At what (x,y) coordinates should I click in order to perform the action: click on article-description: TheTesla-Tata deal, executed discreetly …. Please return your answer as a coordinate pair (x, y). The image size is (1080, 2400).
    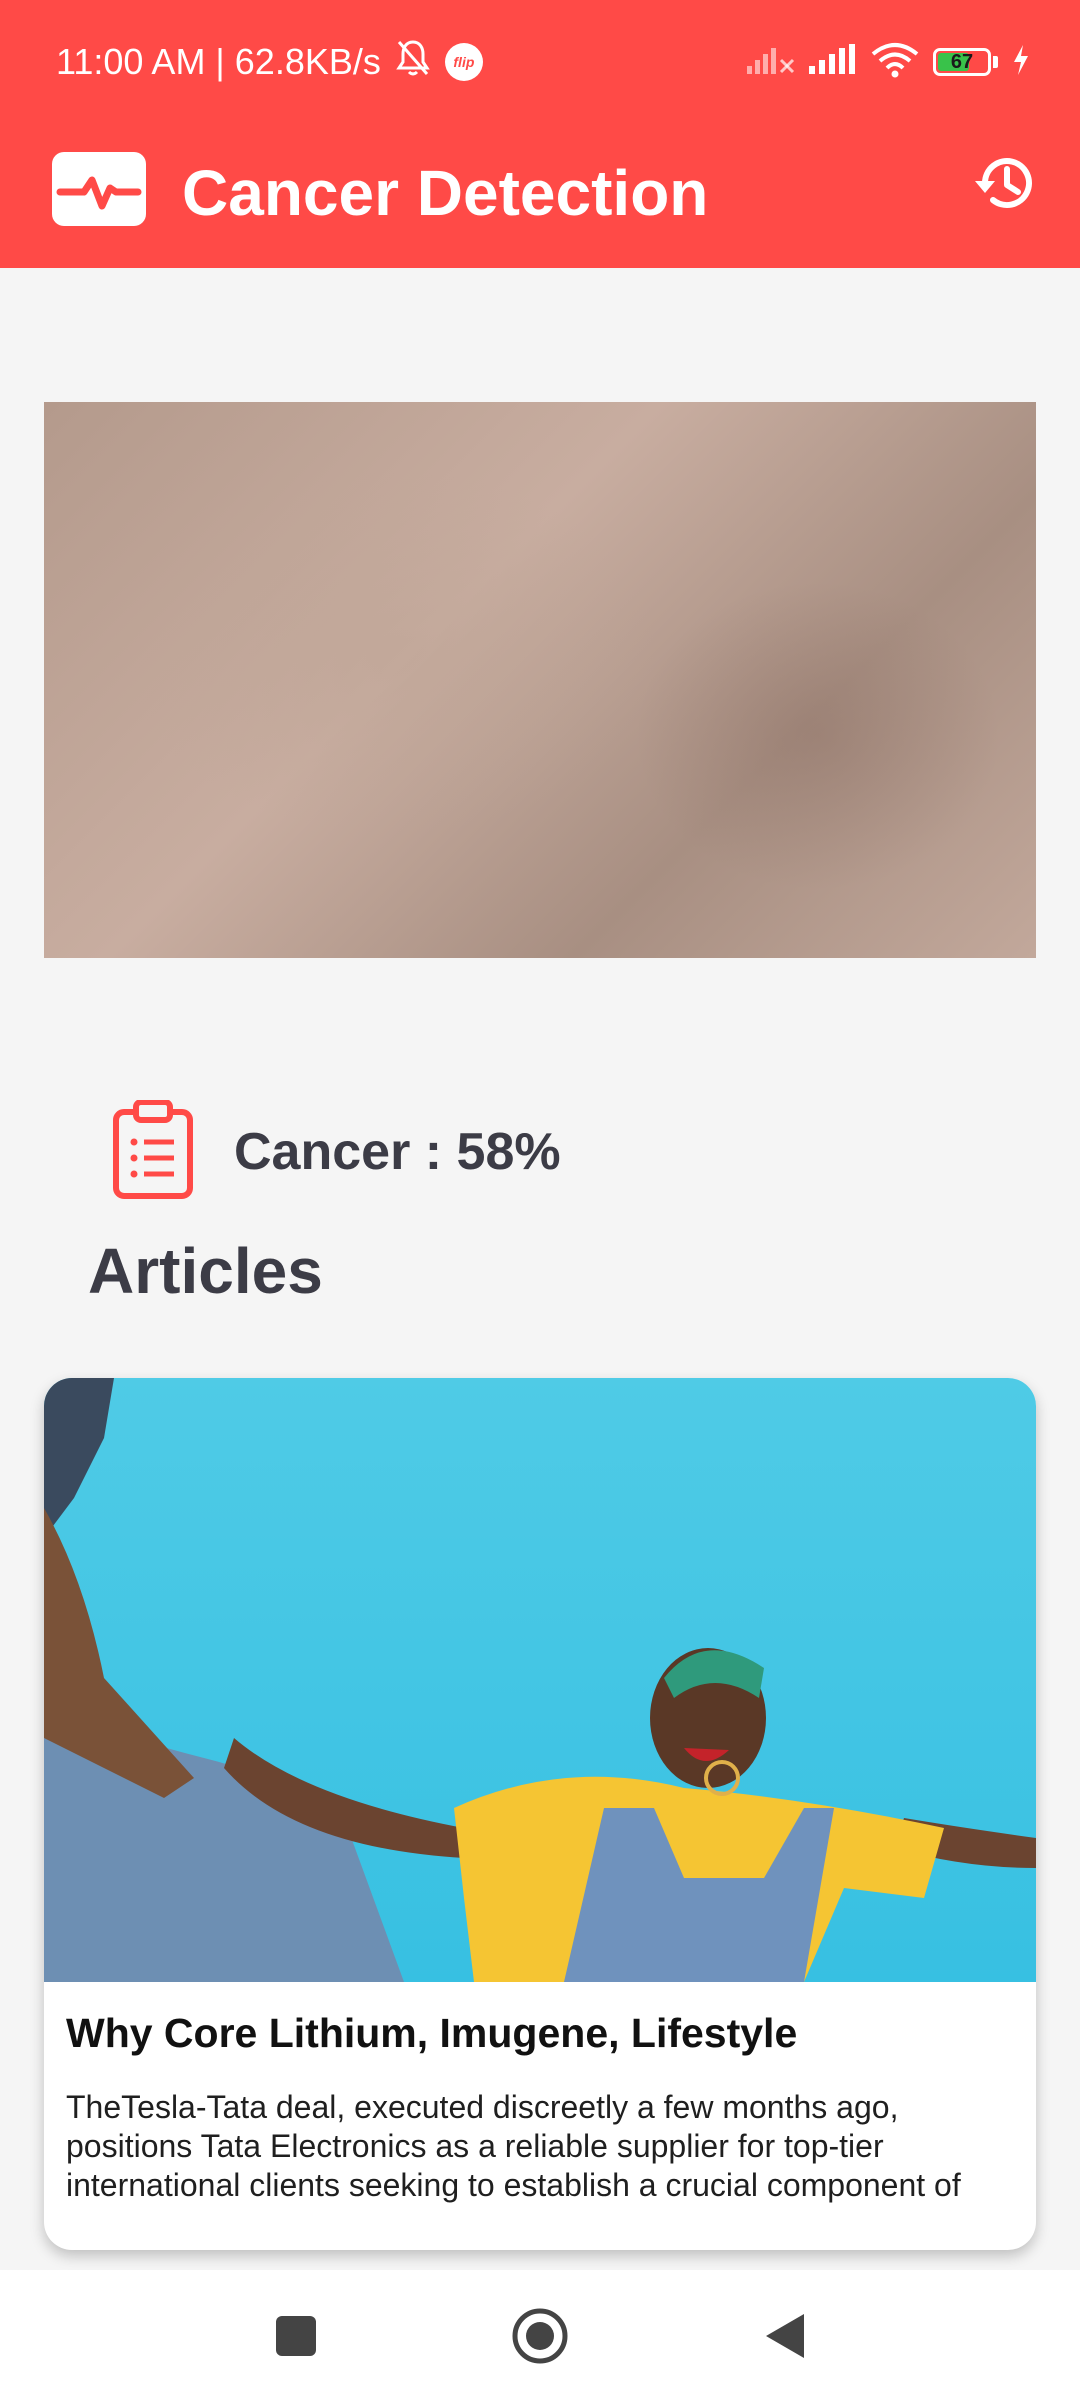
    Looking at the image, I should click on (513, 2146).